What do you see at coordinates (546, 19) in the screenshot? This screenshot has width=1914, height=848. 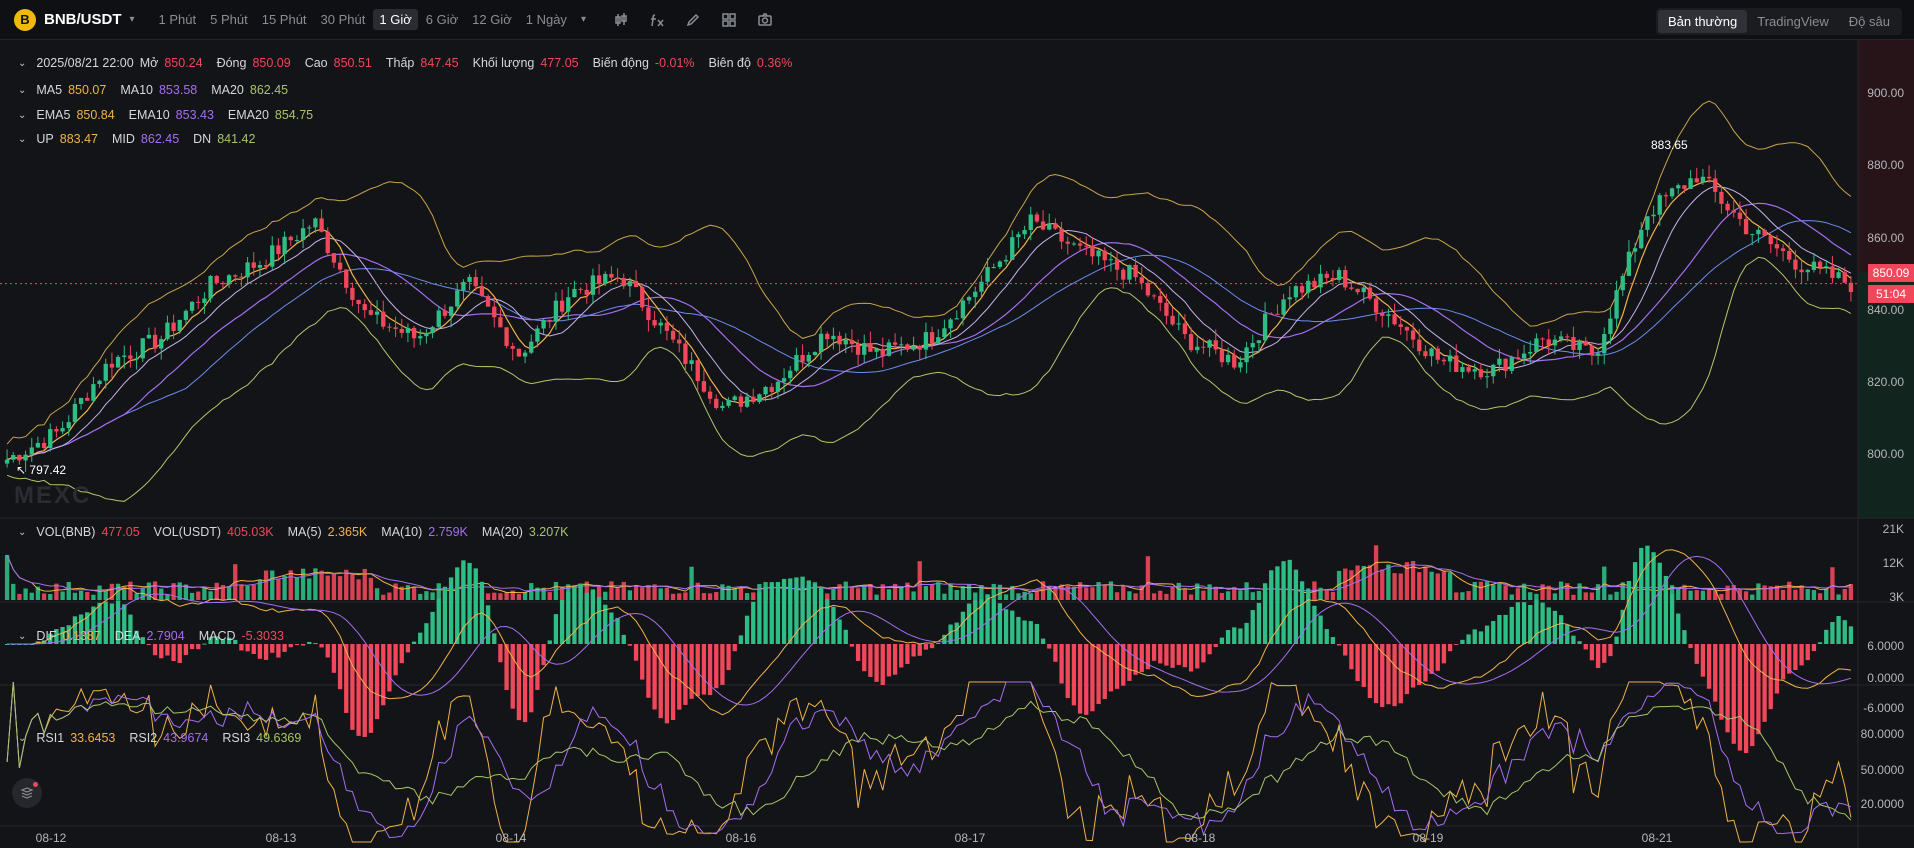 I see `interval-tab: 1 Ngày` at bounding box center [546, 19].